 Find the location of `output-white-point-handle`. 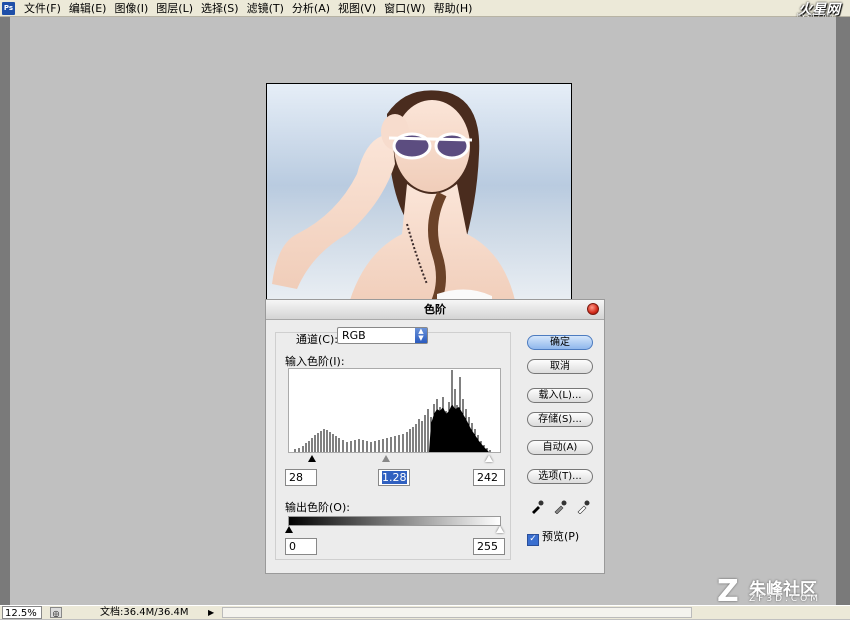

output-white-point-handle is located at coordinates (500, 529).